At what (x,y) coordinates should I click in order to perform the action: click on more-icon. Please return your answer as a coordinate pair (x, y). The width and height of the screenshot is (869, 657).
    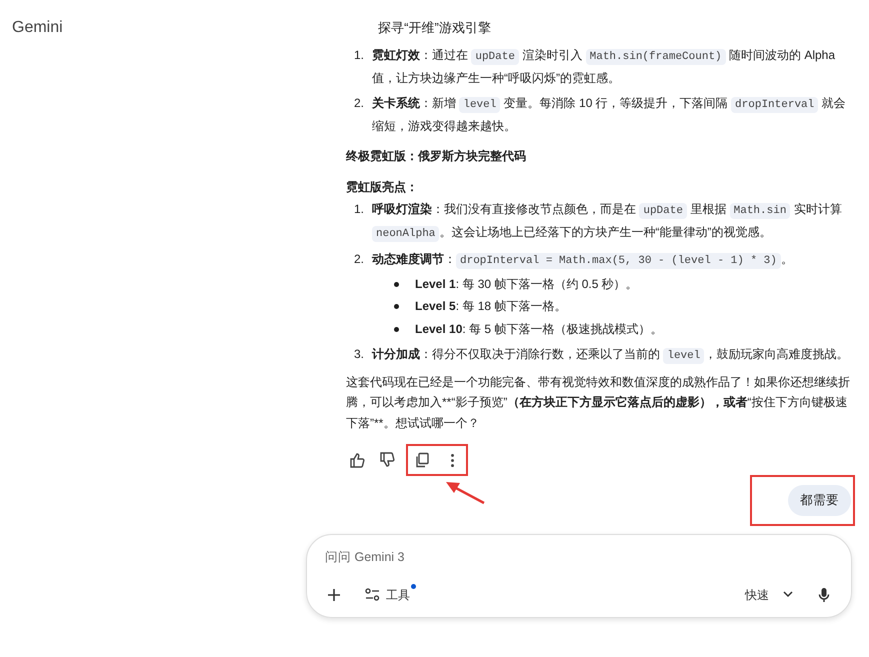
    Looking at the image, I should click on (452, 460).